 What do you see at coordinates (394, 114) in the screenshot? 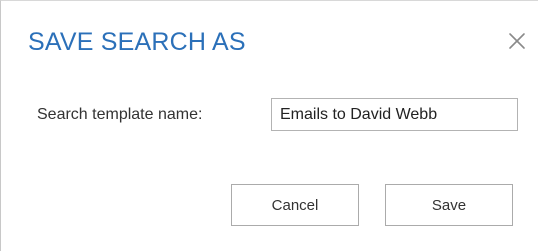
I see `template-name-input` at bounding box center [394, 114].